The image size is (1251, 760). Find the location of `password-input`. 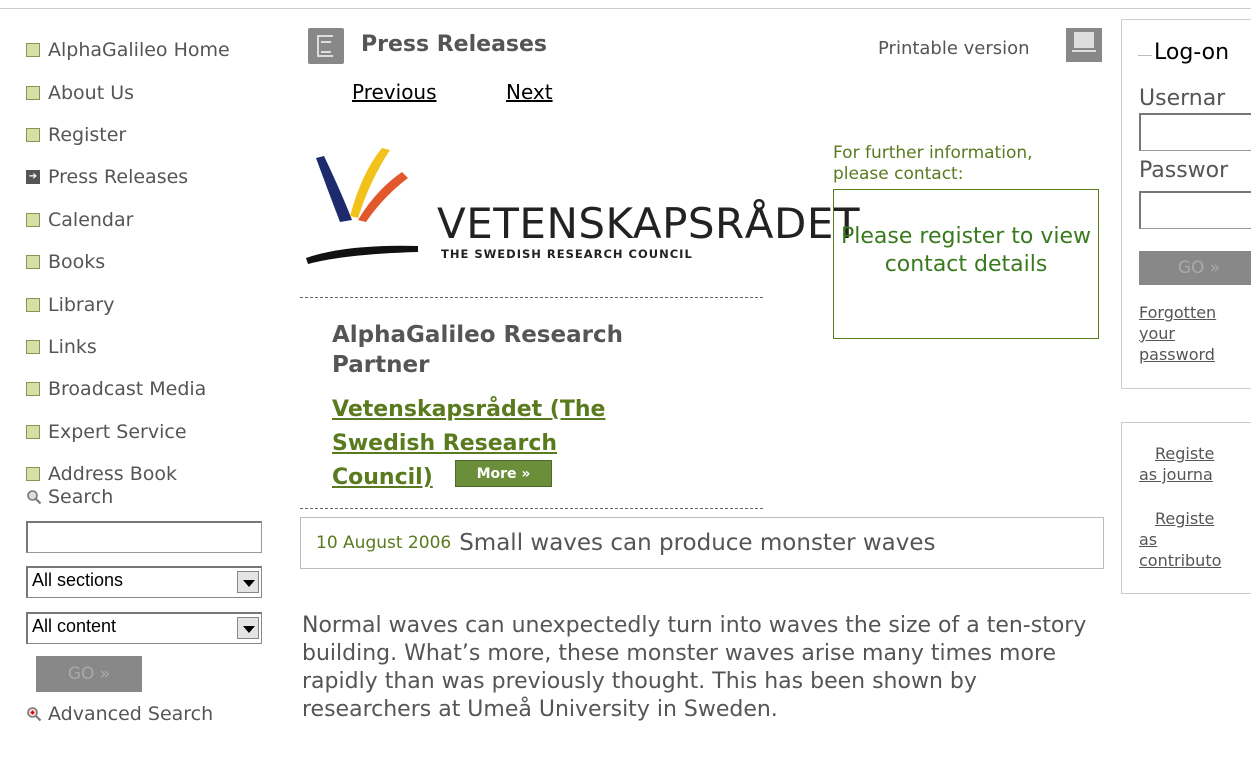

password-input is located at coordinates (1195, 210).